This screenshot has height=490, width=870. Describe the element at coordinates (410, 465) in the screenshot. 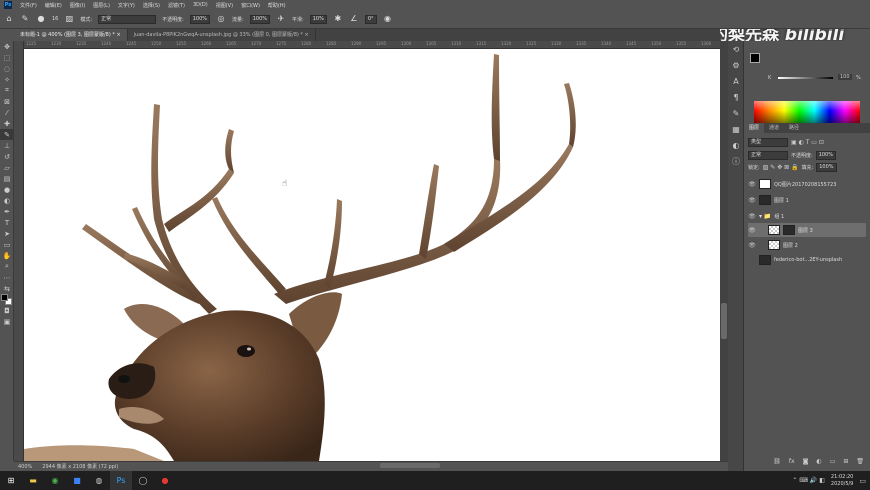

I see `horizontal-scroll-thumb` at that location.